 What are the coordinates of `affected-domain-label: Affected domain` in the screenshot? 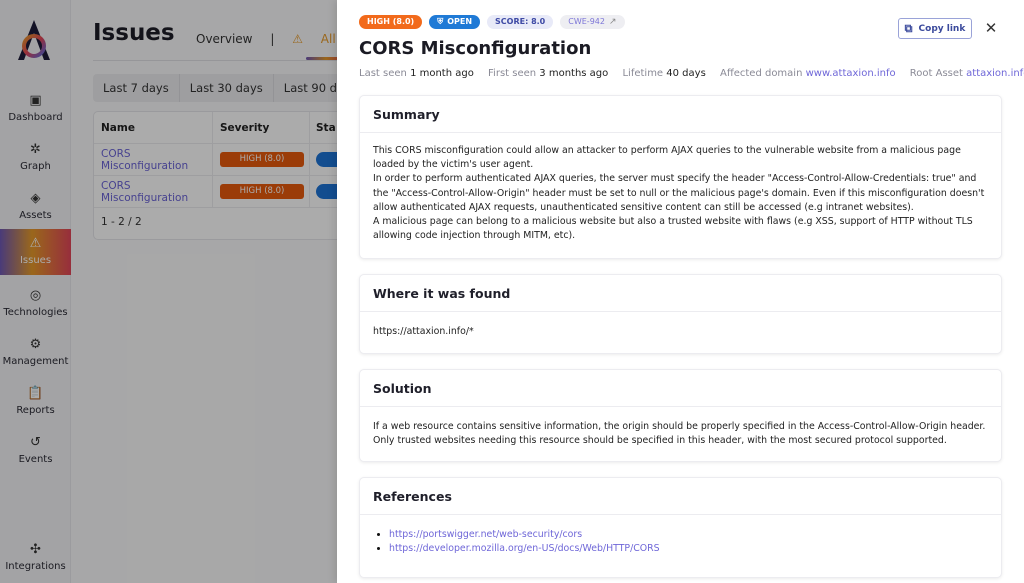 It's located at (761, 73).